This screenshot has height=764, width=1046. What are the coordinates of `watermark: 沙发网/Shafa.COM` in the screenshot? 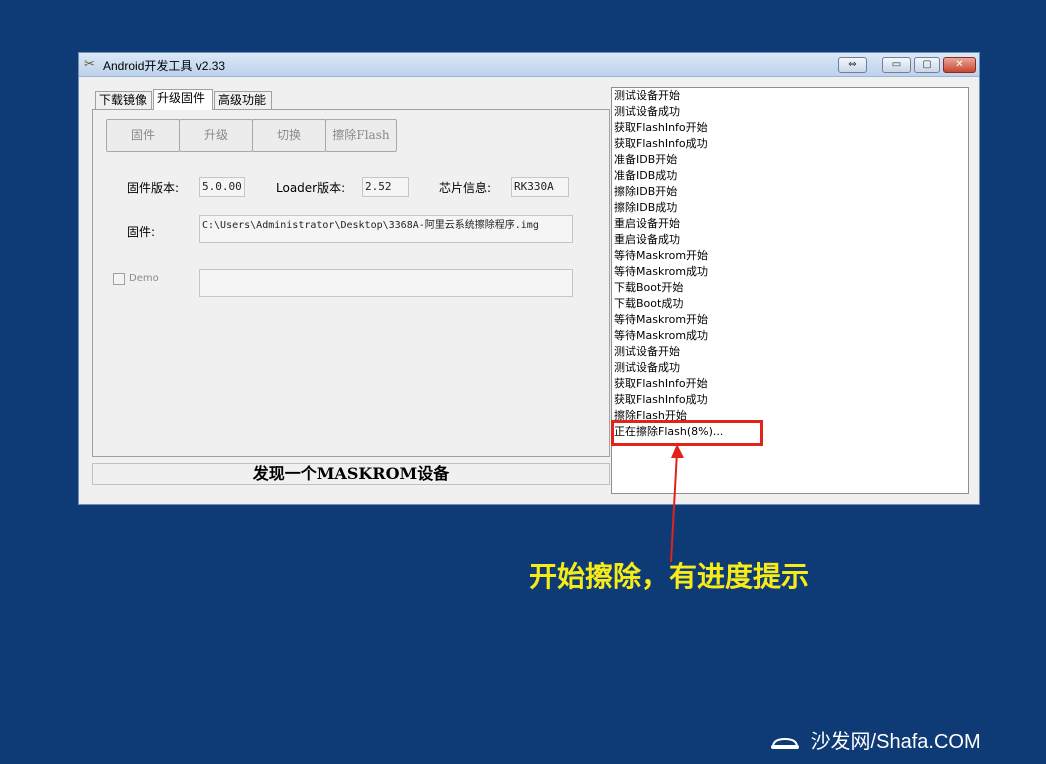 It's located at (875, 739).